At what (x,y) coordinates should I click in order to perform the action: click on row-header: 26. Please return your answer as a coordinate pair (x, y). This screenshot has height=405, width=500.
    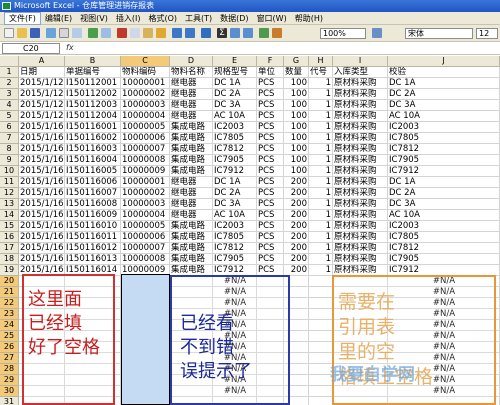
    Looking at the image, I should click on (9, 347).